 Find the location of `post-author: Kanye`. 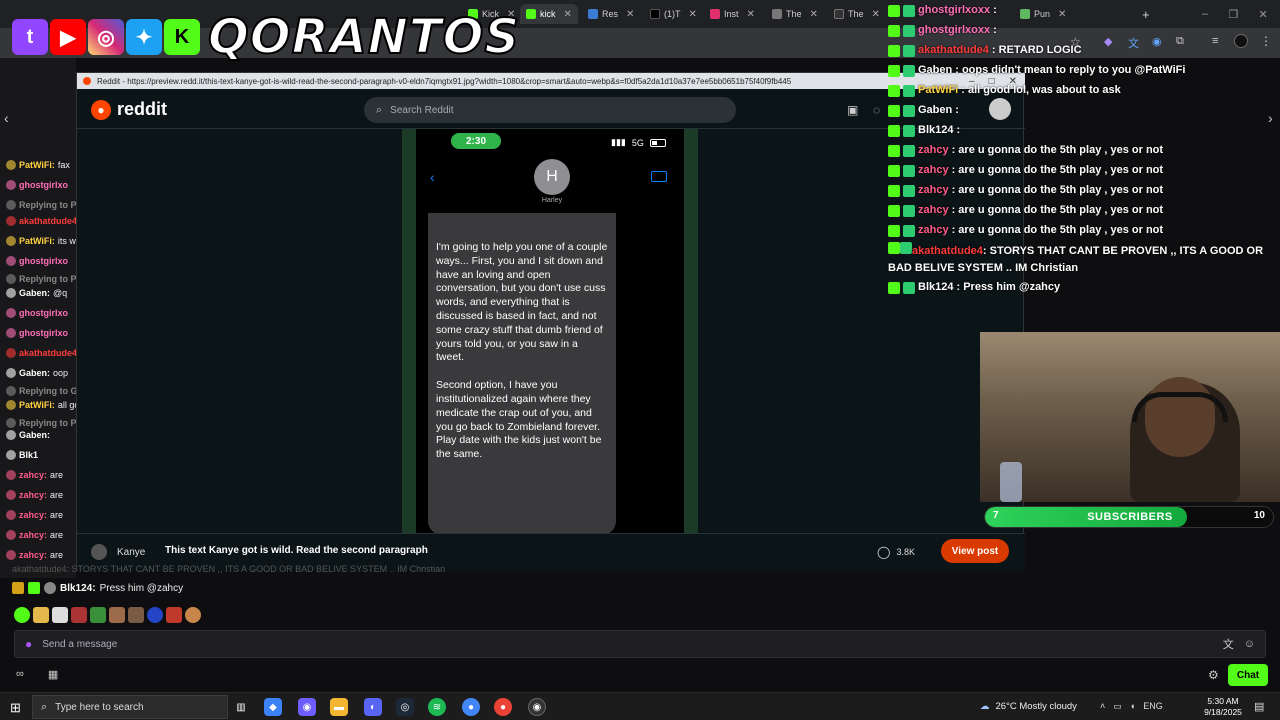

post-author: Kanye is located at coordinates (118, 552).